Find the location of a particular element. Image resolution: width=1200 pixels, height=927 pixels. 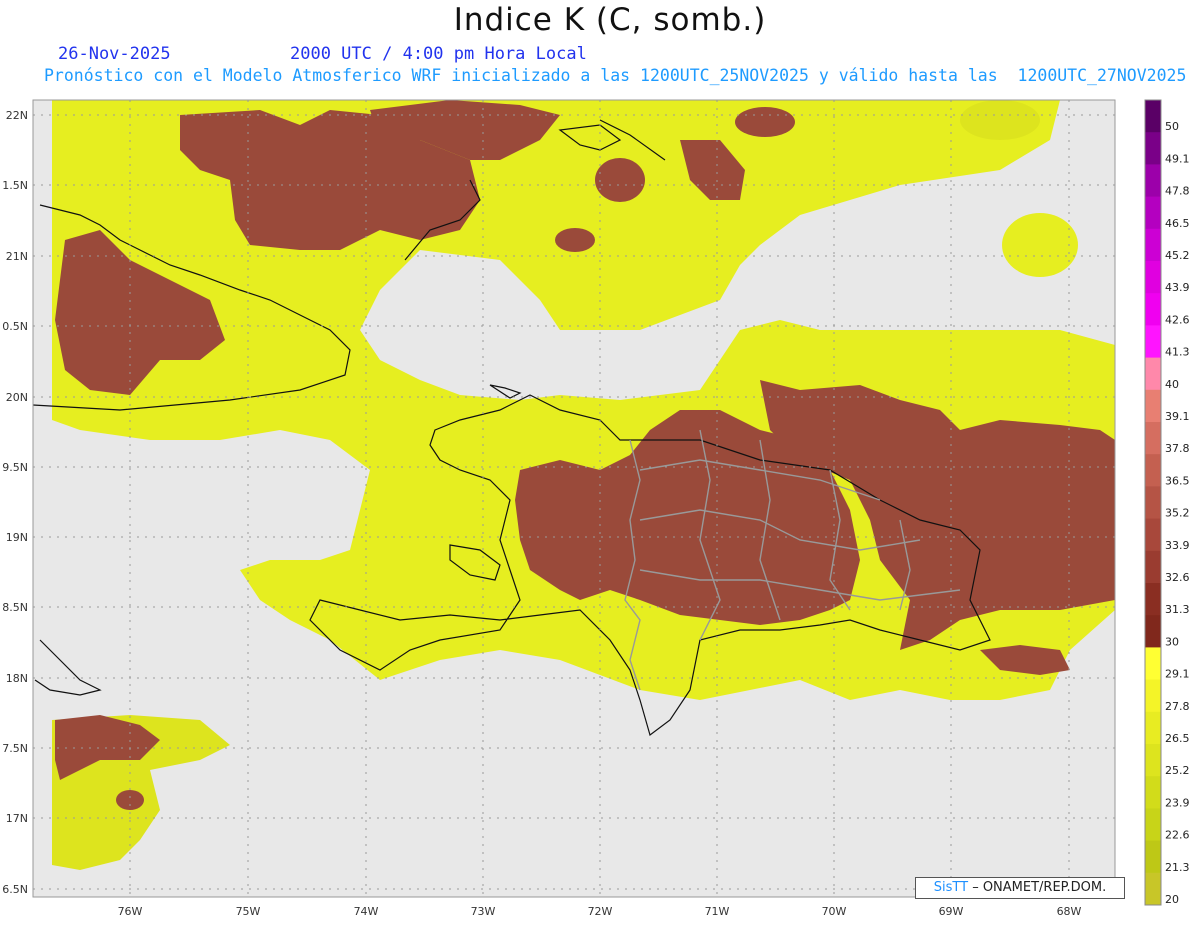

lat-label: 19N is located at coordinates (17, 537).